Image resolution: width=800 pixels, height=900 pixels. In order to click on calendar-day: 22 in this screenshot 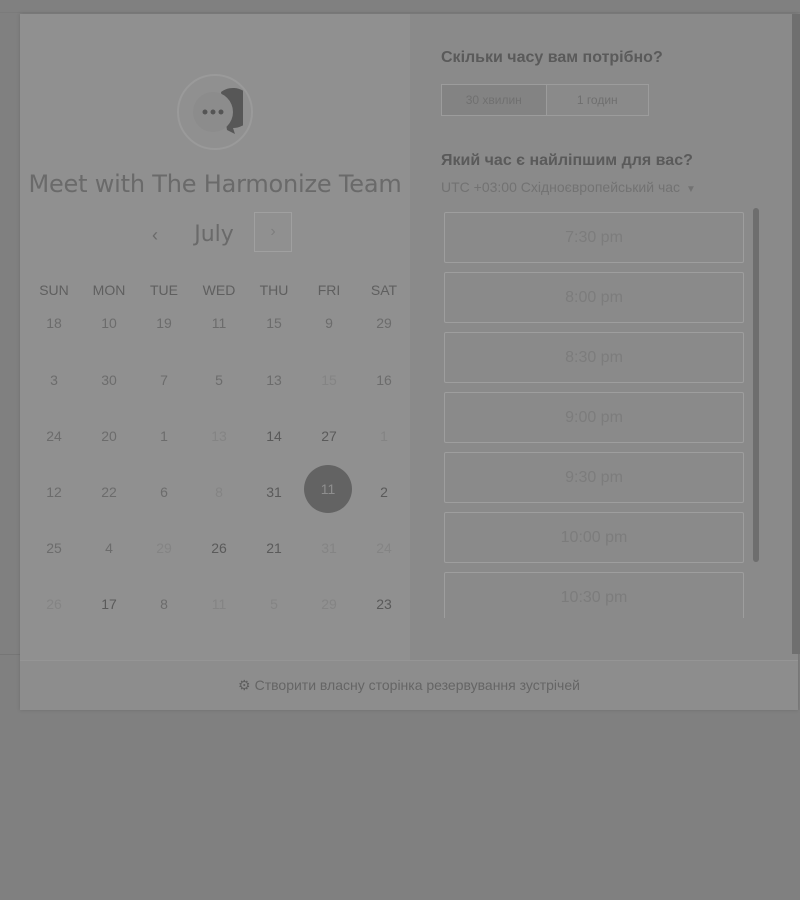, I will do `click(109, 492)`.